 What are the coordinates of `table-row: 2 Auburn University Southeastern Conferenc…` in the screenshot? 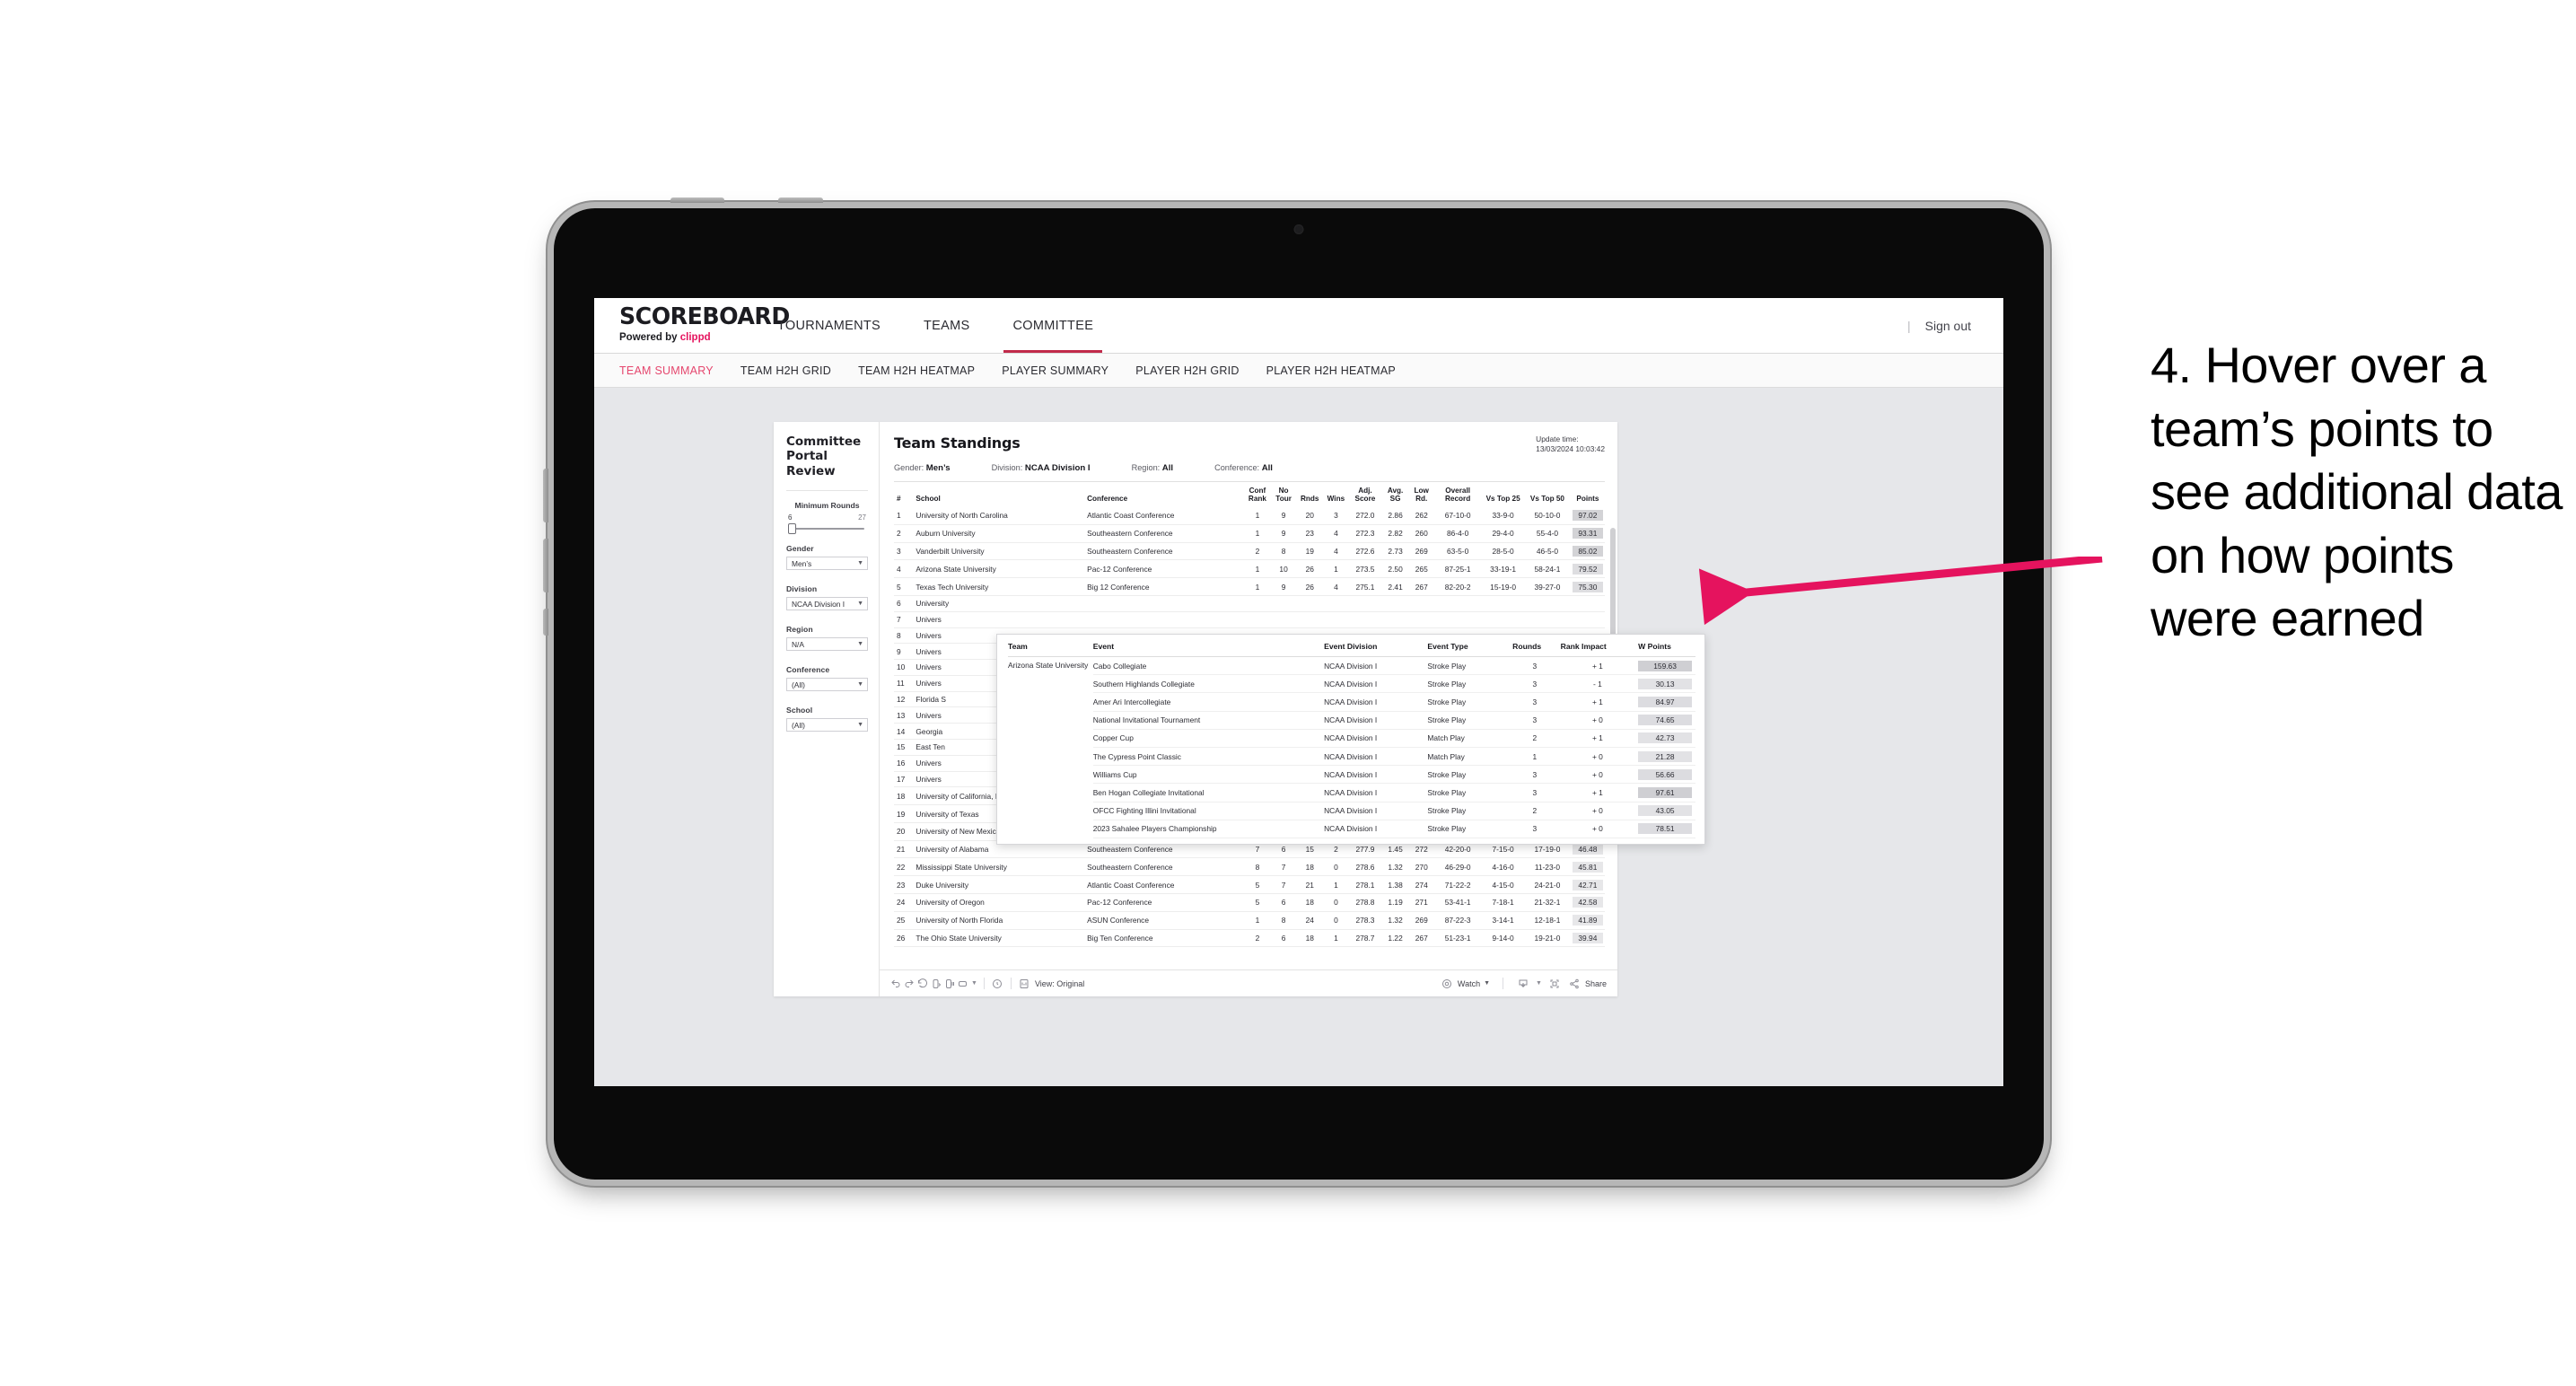 It's located at (1249, 533).